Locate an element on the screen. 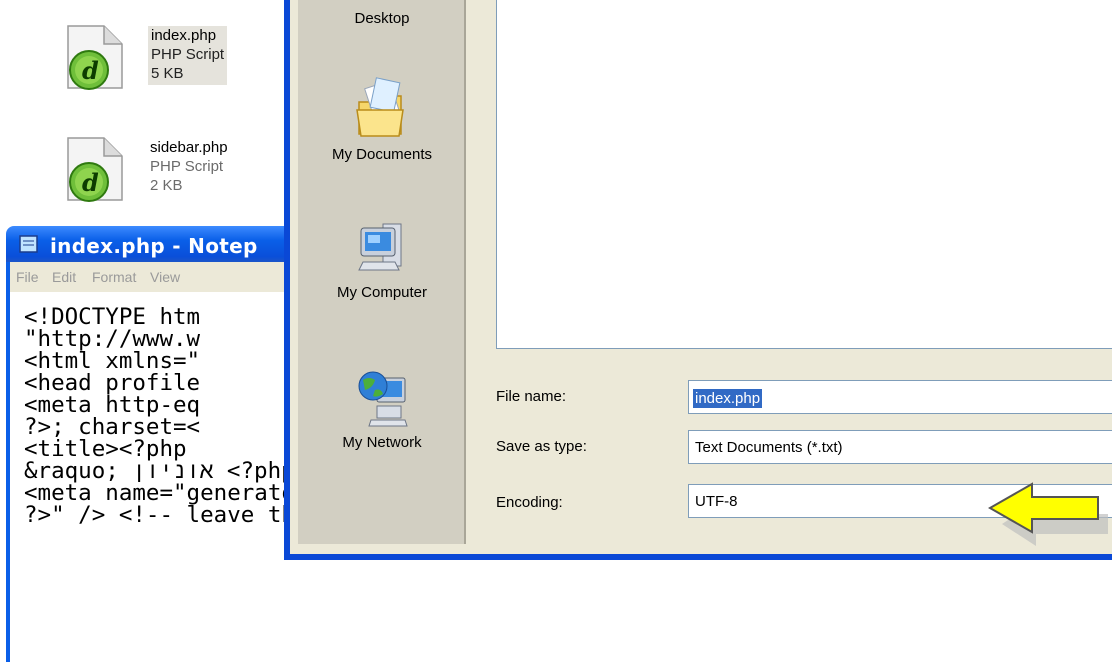 This screenshot has width=1112, height=662. notepad-title: index.php - Notep is located at coordinates (154, 246).